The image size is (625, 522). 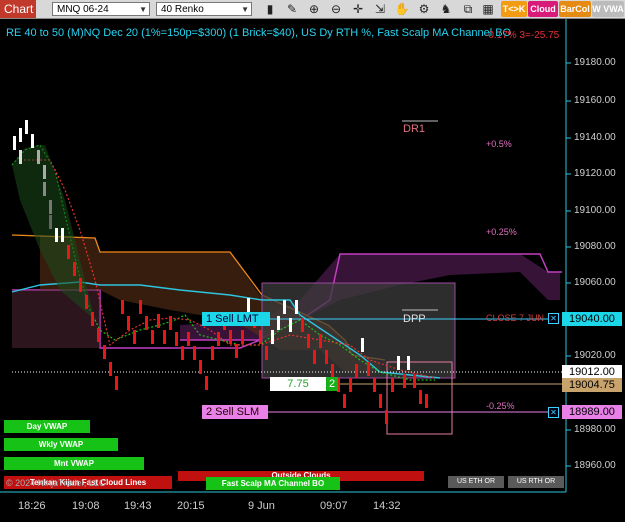 I want to click on sell-slm-order-label: 2 Sell SLM, so click(x=235, y=412).